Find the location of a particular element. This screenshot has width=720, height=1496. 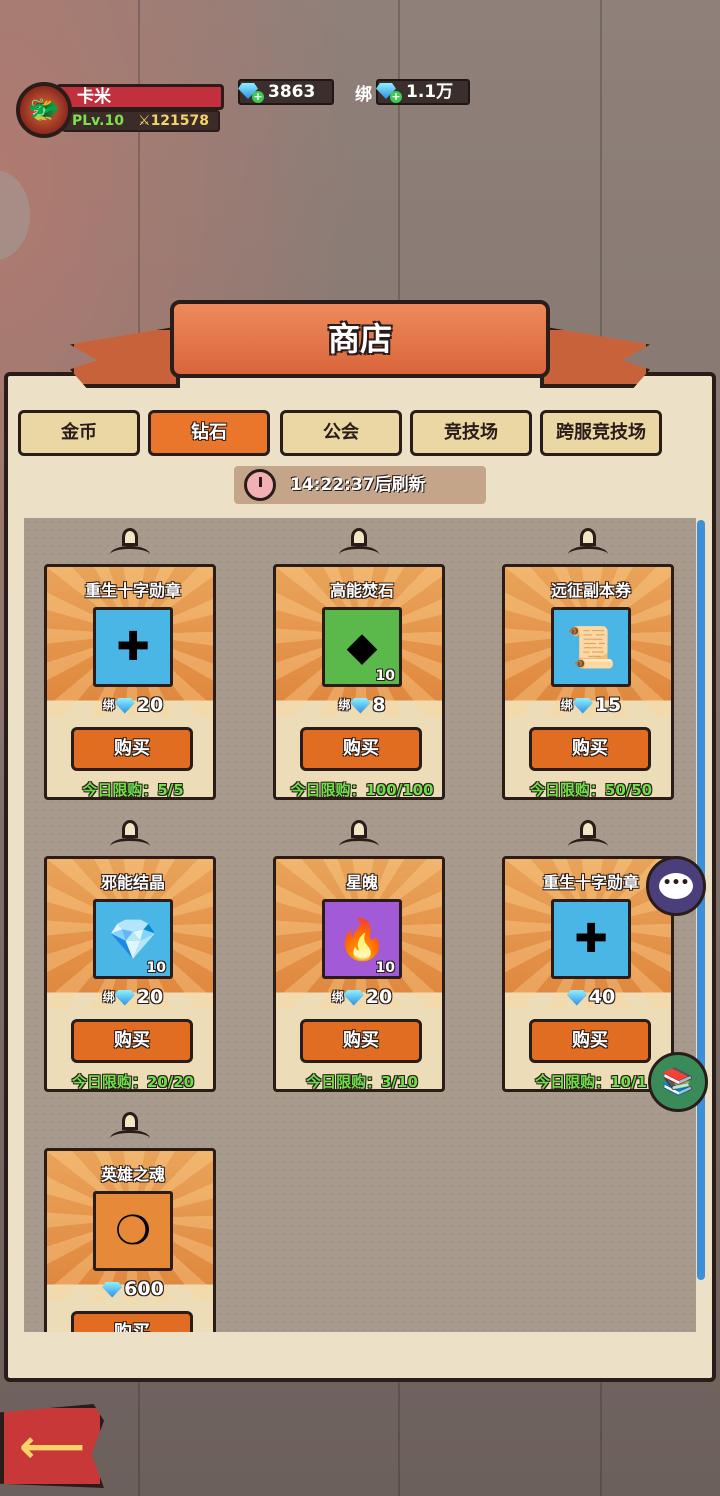

bound-diamond-counter: + 1.1万 is located at coordinates (423, 92).